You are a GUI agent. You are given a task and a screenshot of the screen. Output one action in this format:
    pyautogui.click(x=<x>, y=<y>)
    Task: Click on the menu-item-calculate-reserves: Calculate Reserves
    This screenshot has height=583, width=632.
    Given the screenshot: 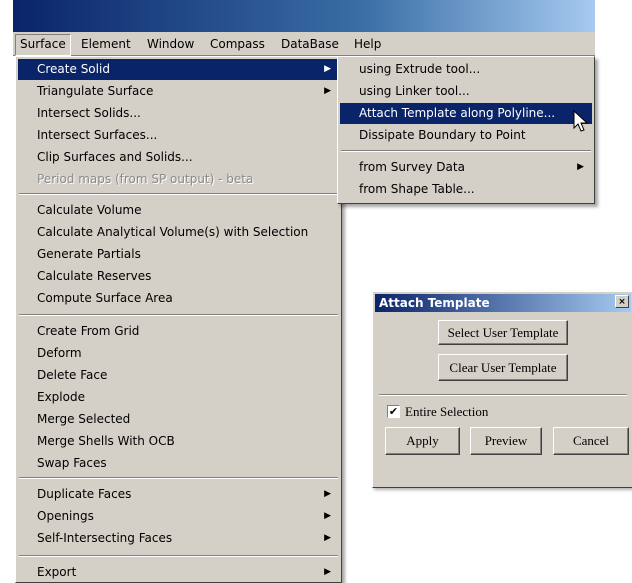 What is the action you would take?
    pyautogui.click(x=178, y=276)
    